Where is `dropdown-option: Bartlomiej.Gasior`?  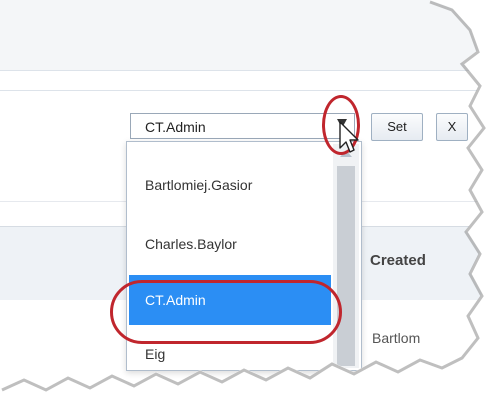 dropdown-option: Bartlomiej.Gasior is located at coordinates (230, 185).